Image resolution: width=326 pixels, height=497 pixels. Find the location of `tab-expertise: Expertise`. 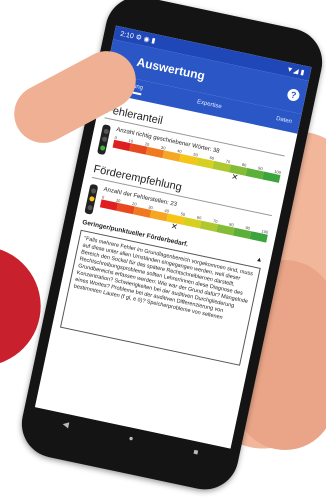

tab-expertise: Expertise is located at coordinates (209, 104).